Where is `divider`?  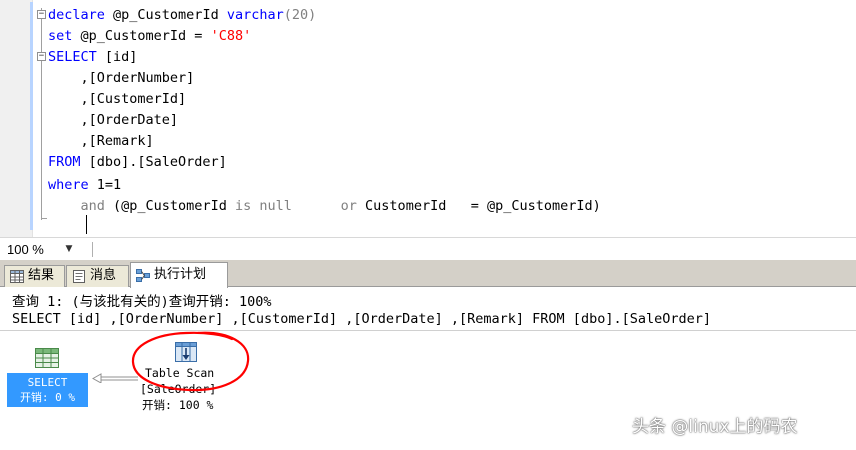 divider is located at coordinates (92, 249).